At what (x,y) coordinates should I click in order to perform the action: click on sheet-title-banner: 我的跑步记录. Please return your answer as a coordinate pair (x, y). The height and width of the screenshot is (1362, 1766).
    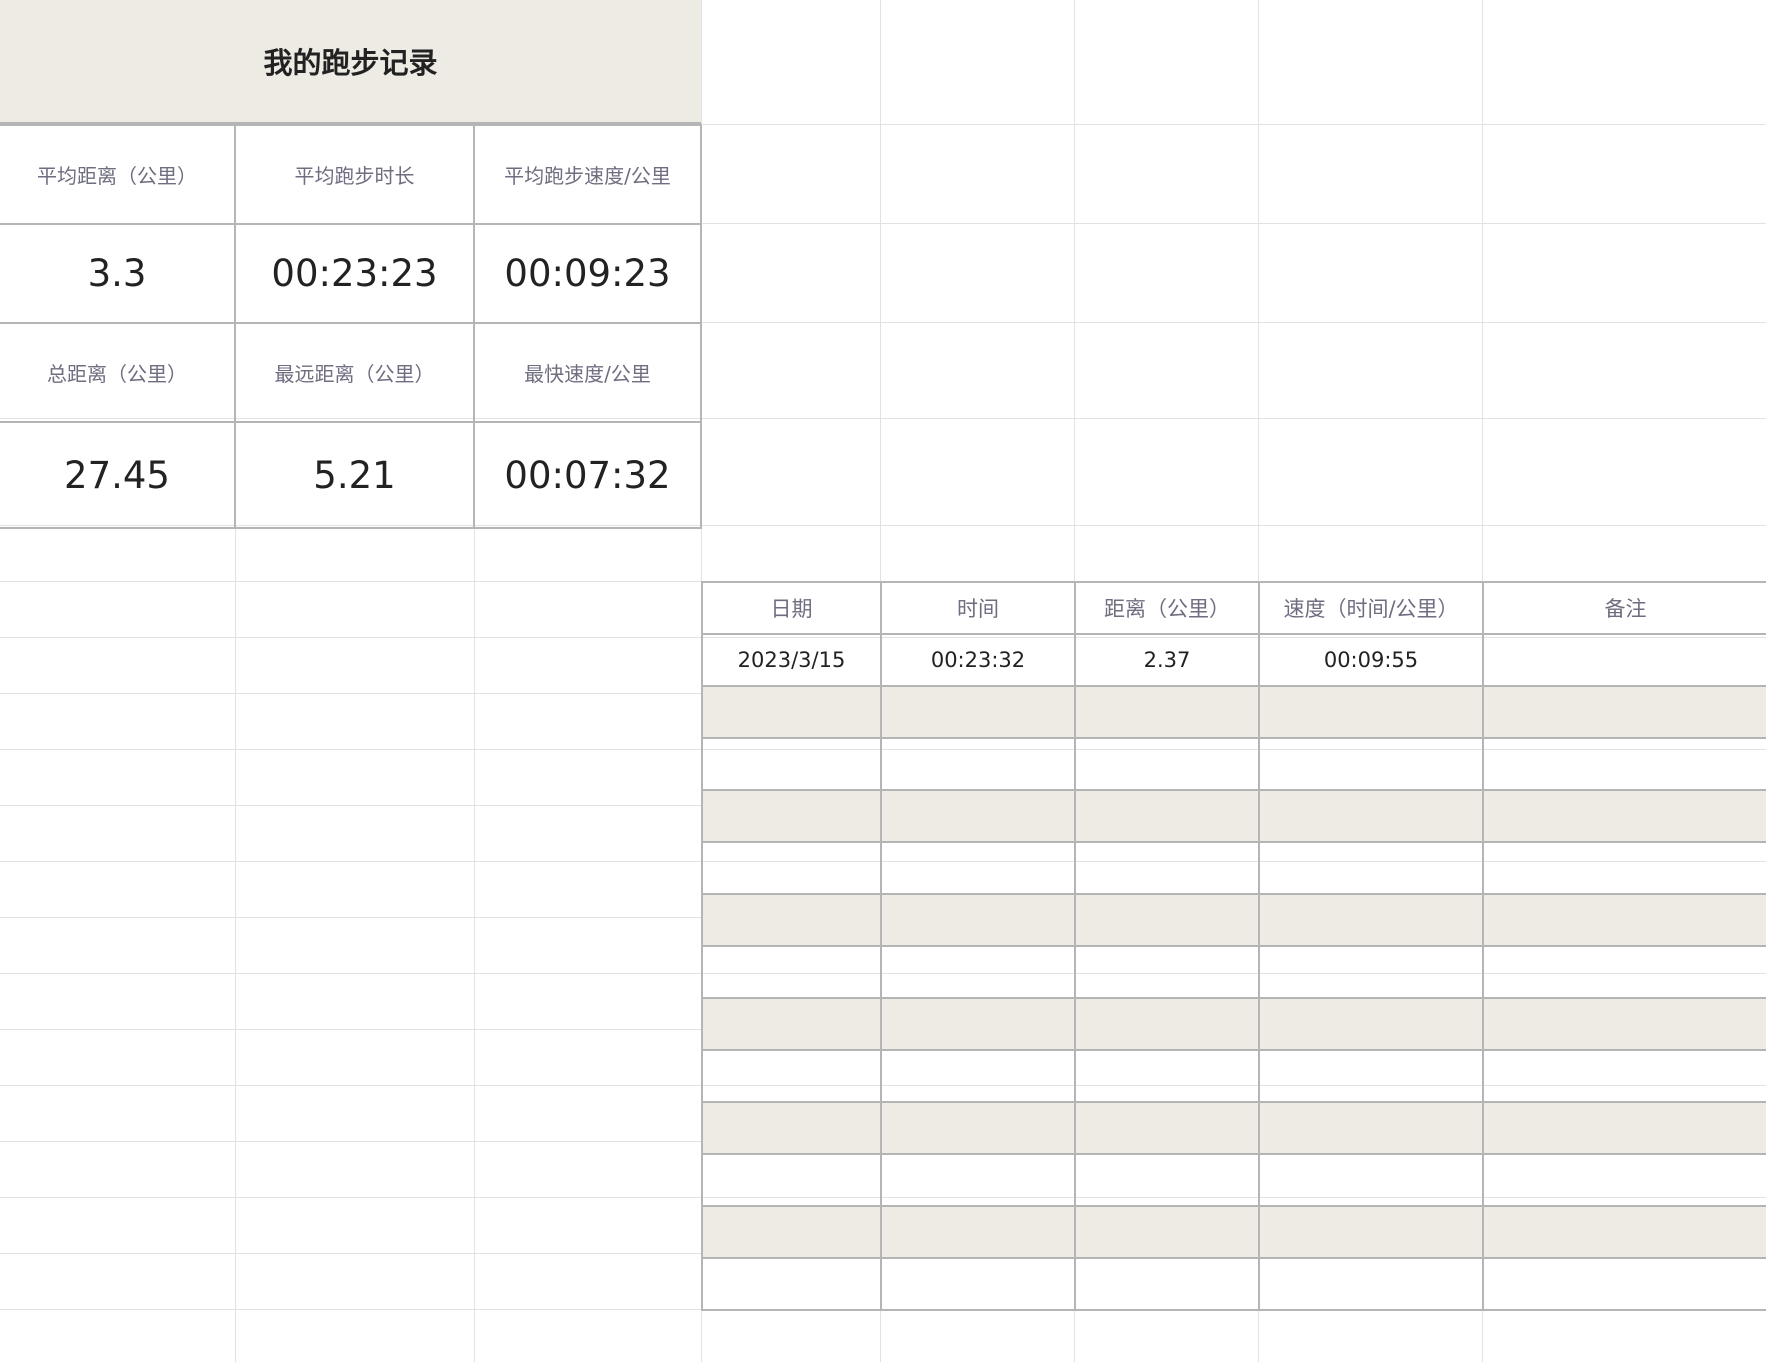
    Looking at the image, I should click on (350, 62).